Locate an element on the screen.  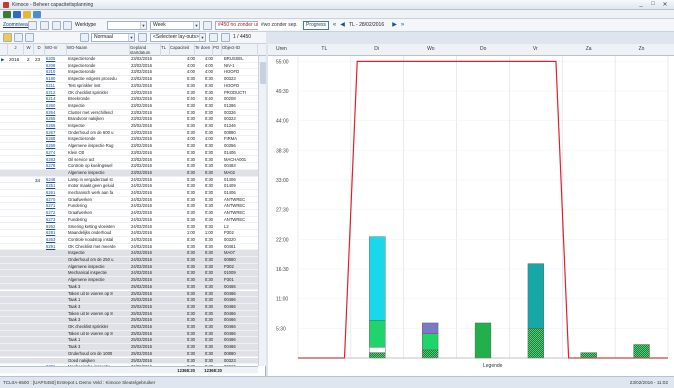
view-select: Normaal ▼ is located at coordinates (113, 37).